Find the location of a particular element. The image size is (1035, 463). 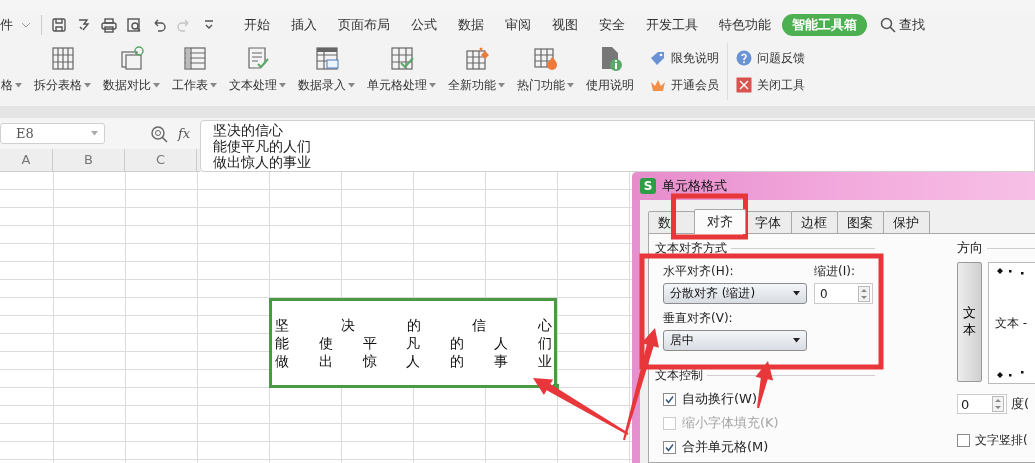

checkbox-label: 缩小字体填充(K) is located at coordinates (730, 423).